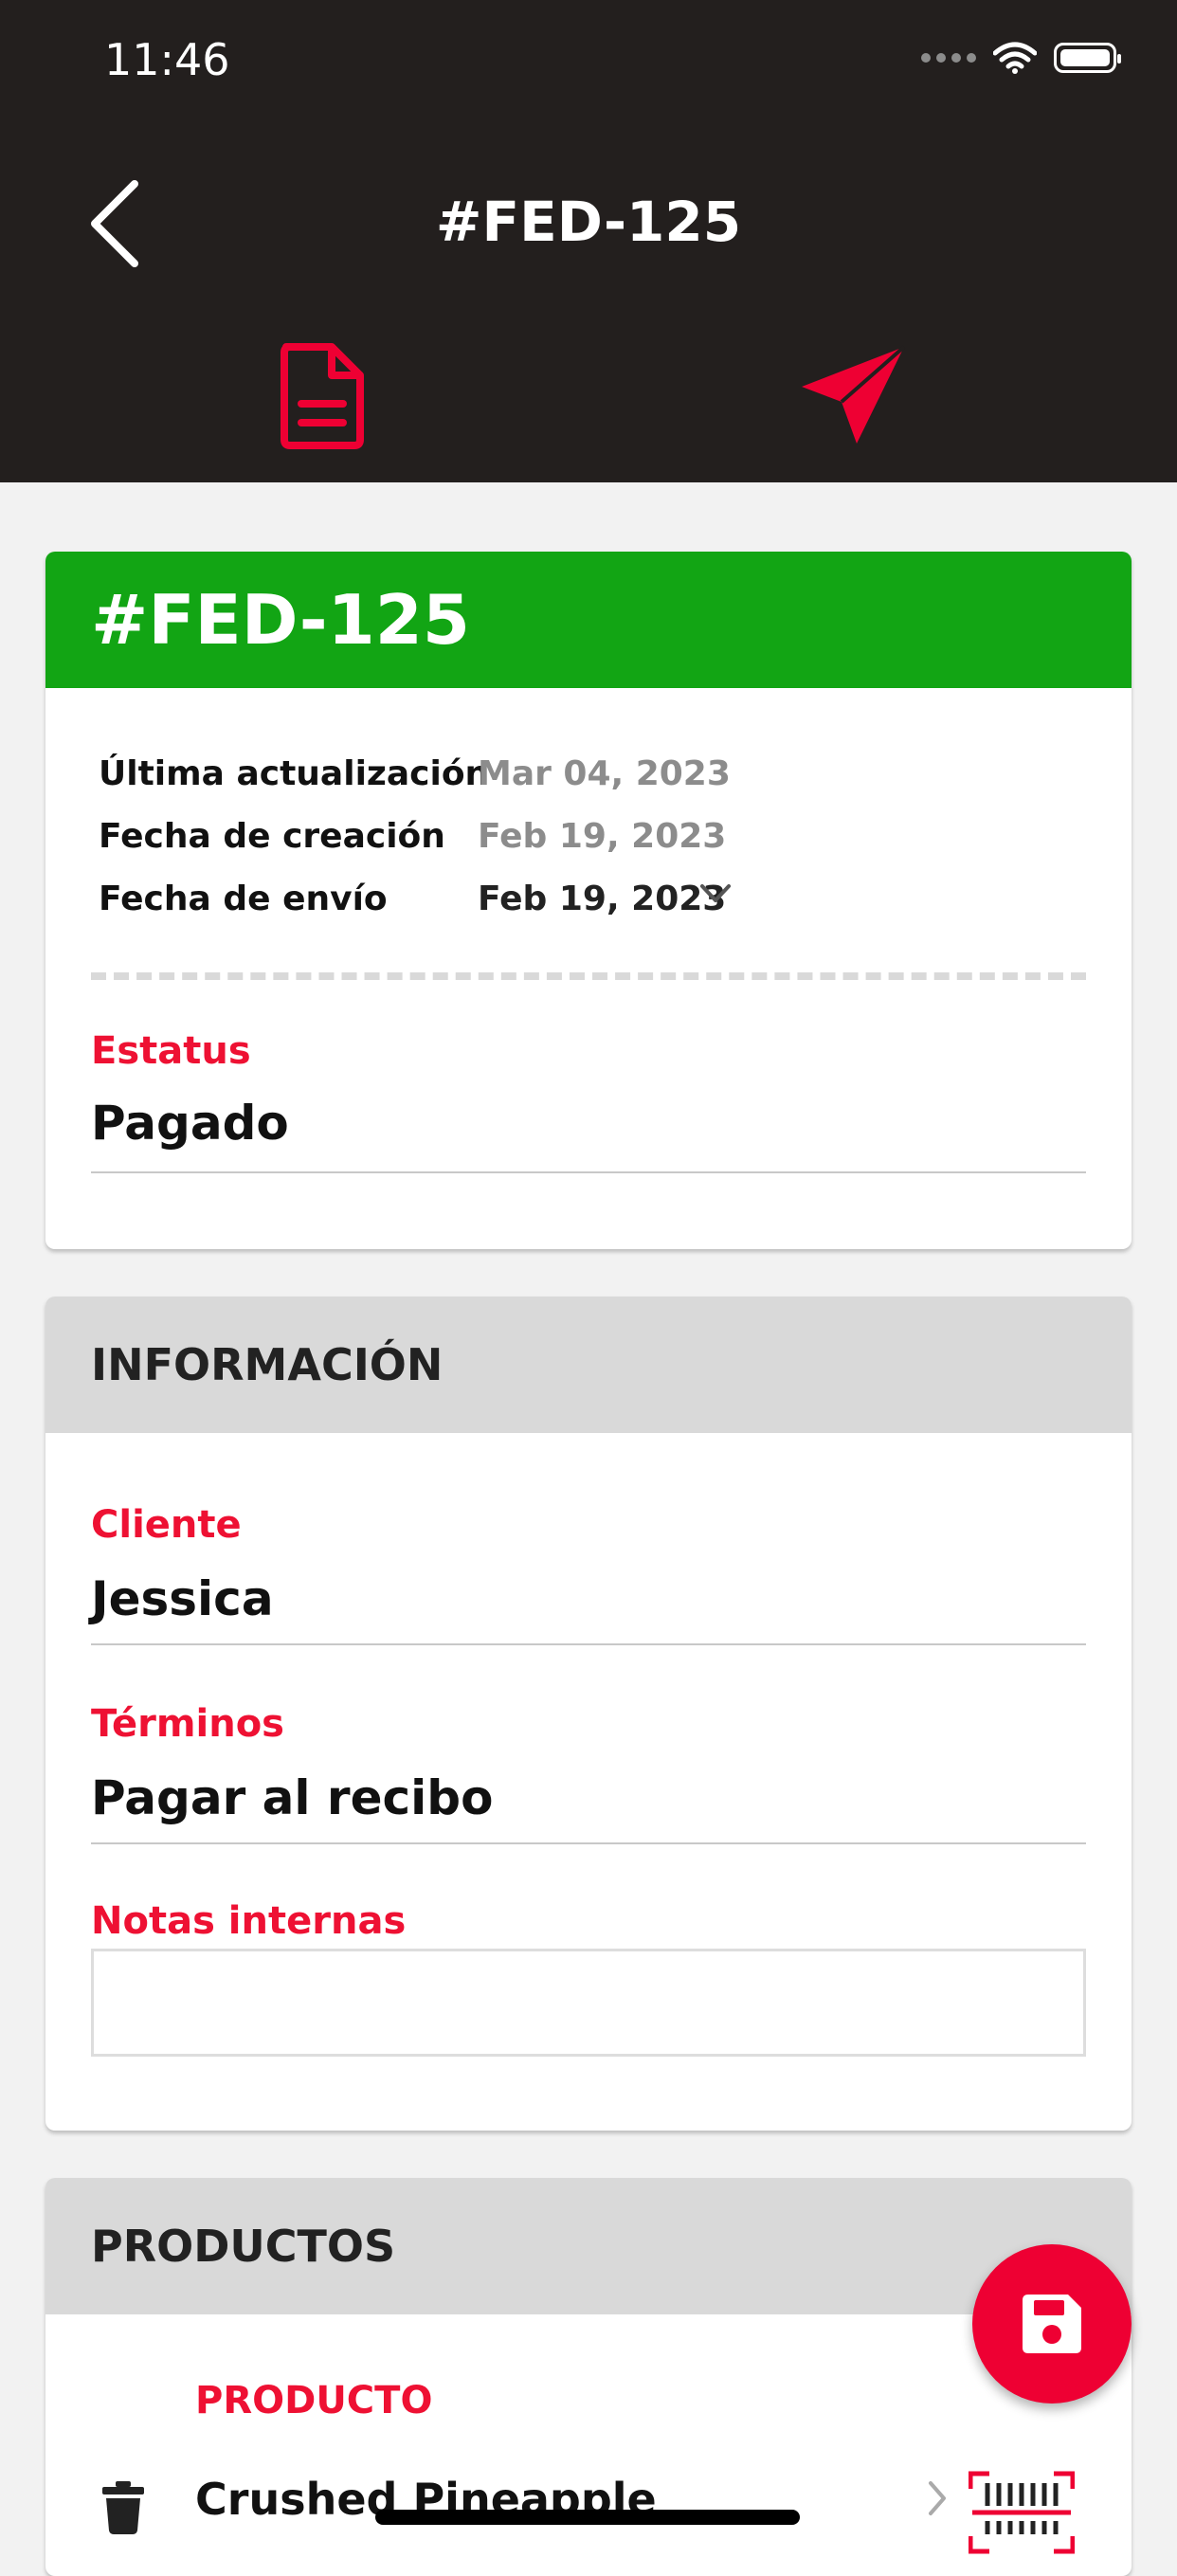 This screenshot has height=2576, width=1177. I want to click on terms-label: Términos, so click(187, 1724).